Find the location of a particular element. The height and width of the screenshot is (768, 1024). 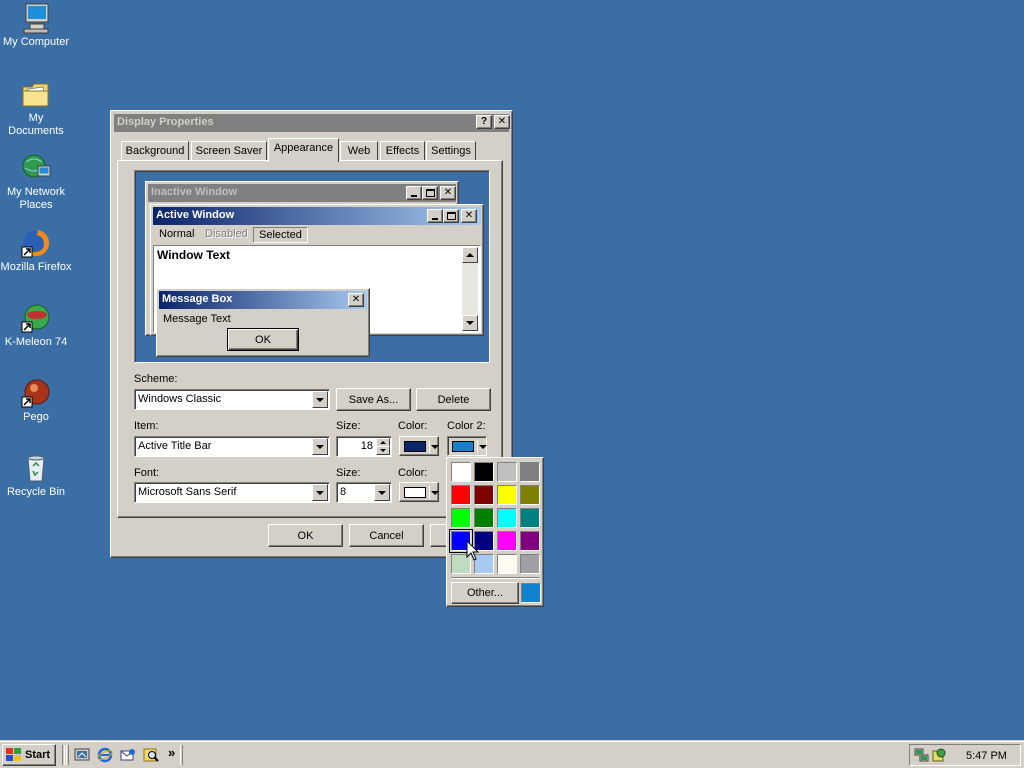

ok-button: OK is located at coordinates (305, 535).